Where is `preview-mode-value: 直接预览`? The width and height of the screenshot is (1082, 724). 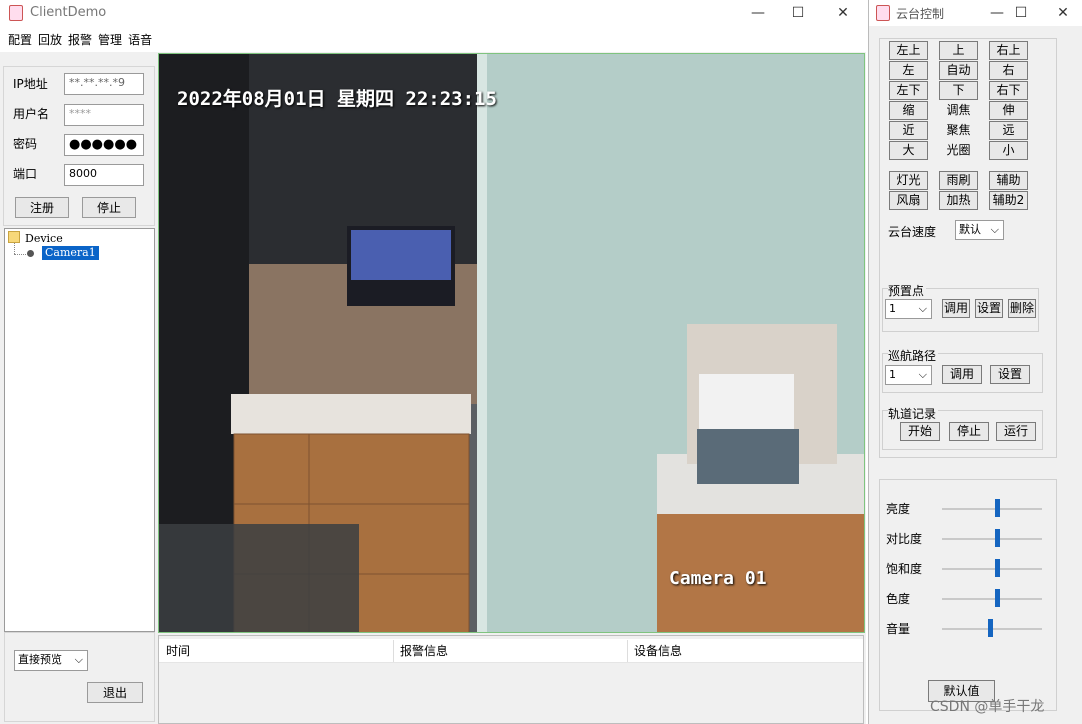
preview-mode-value: 直接预览 is located at coordinates (40, 659).